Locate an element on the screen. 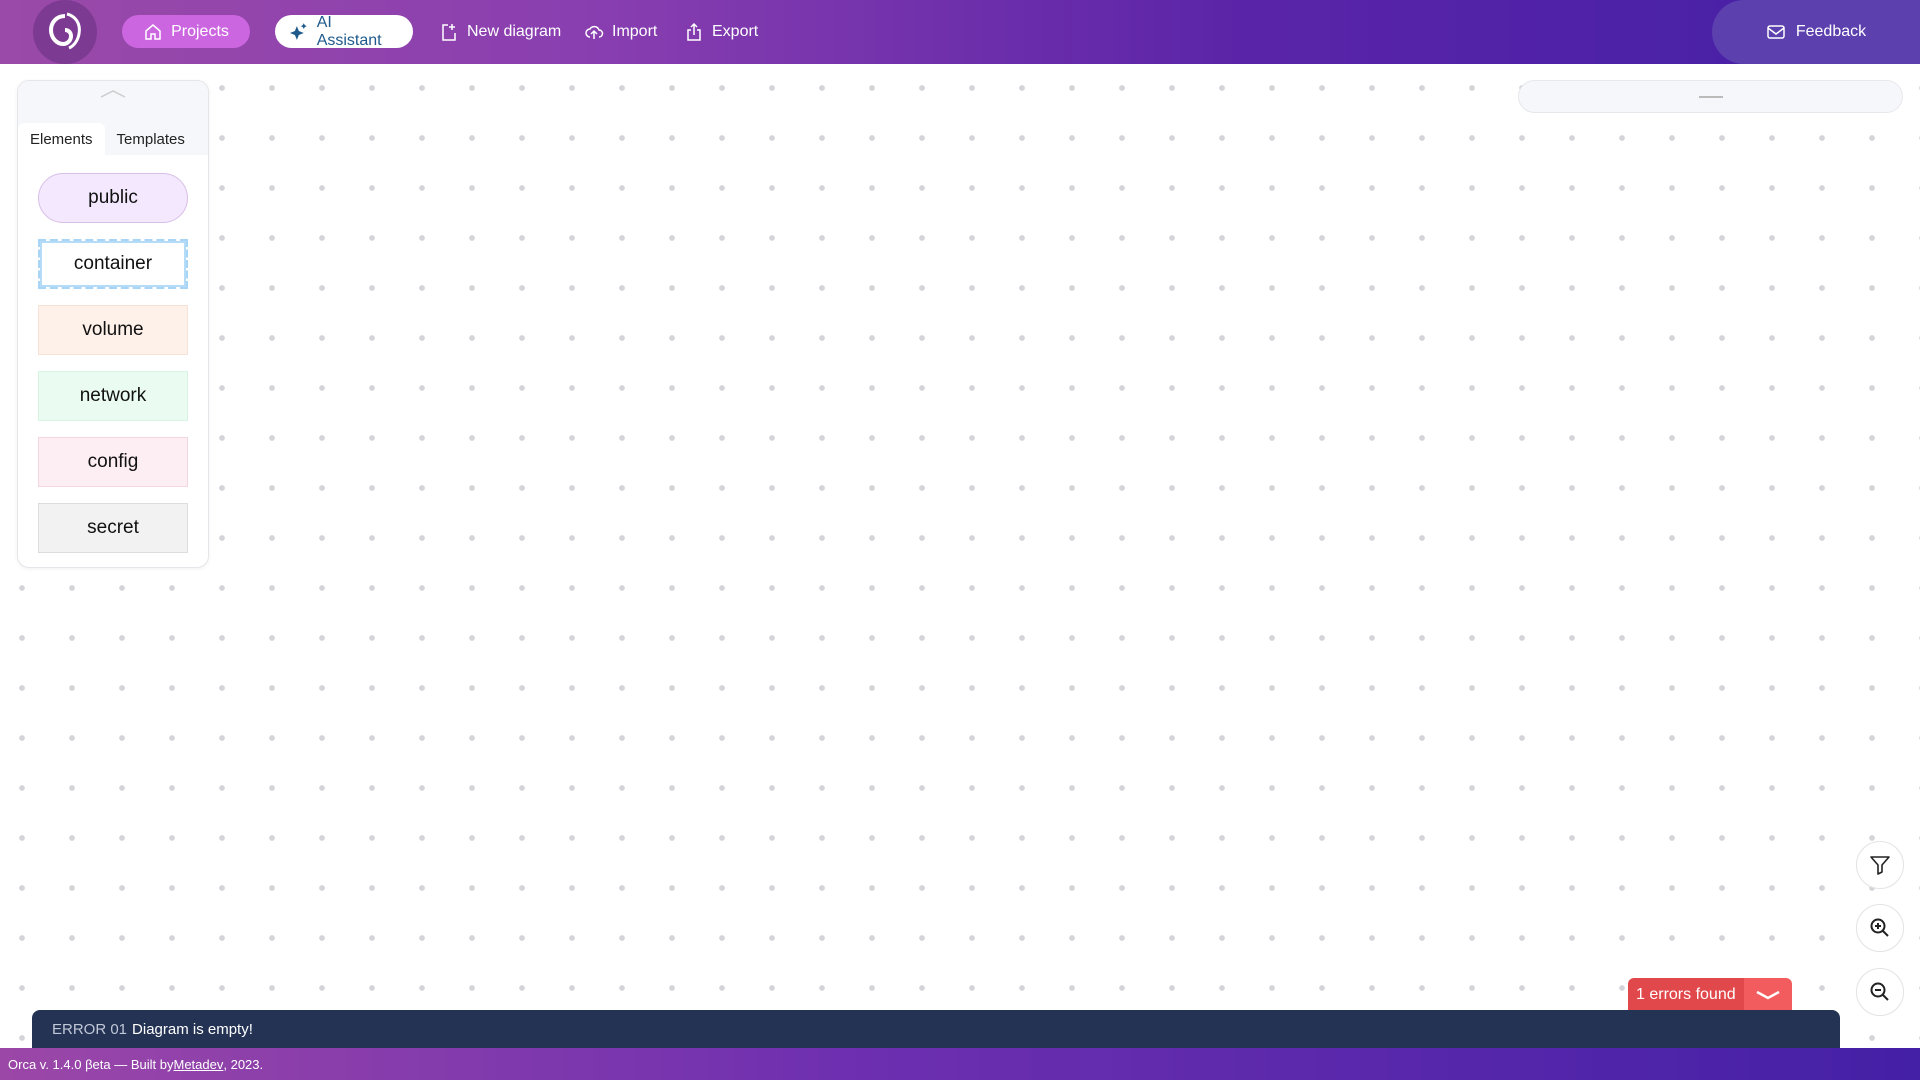 This screenshot has width=1920, height=1080. errors-badge: 1 errors found is located at coordinates (1710, 994).